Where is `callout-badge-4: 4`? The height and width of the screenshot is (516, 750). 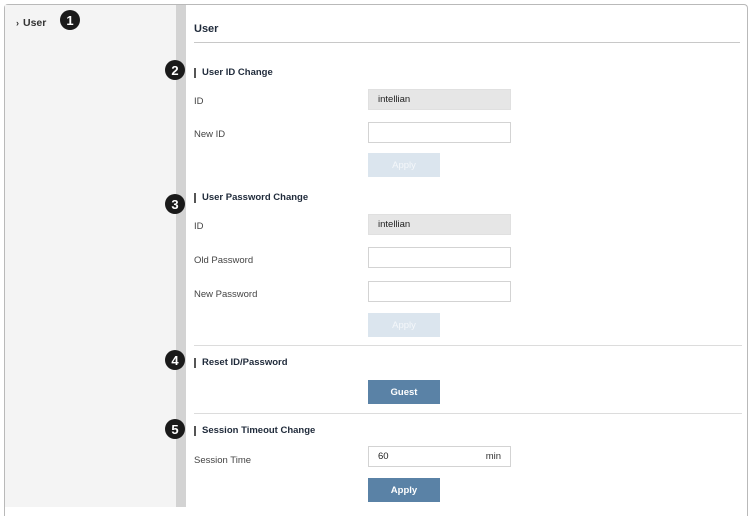 callout-badge-4: 4 is located at coordinates (175, 360).